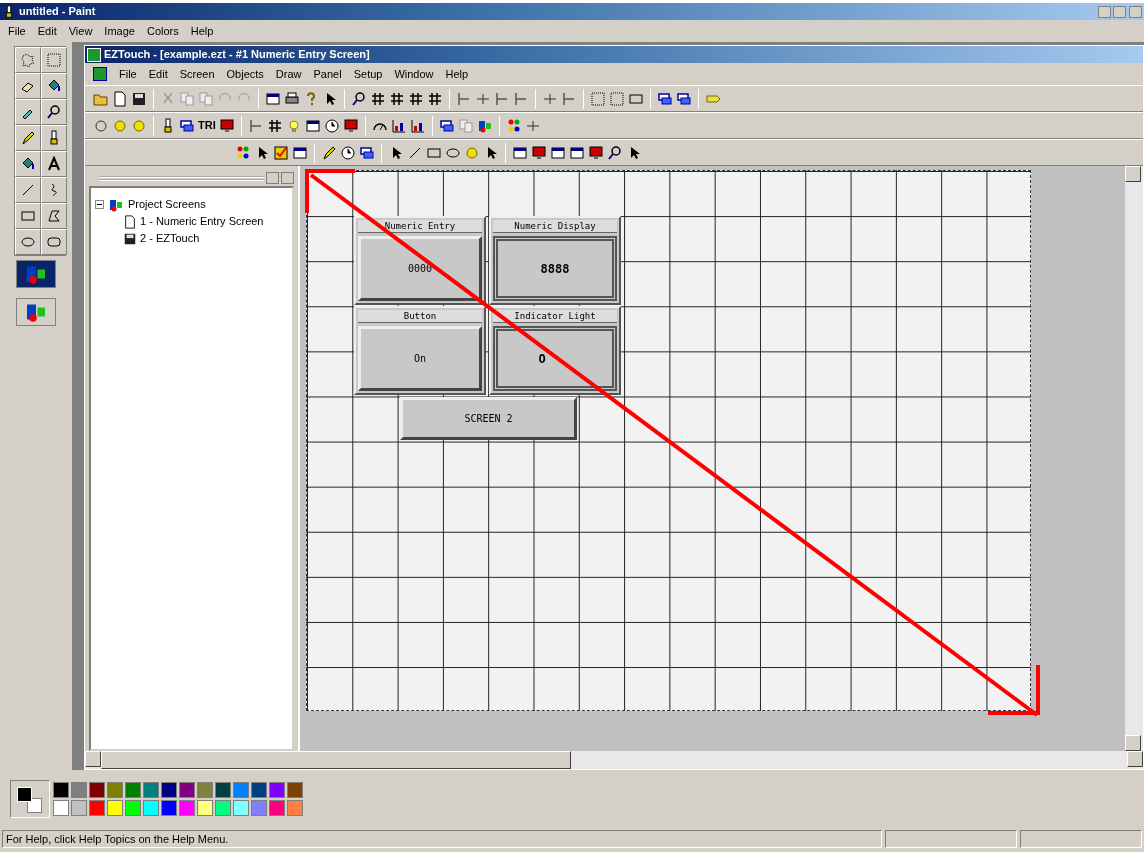 The height and width of the screenshot is (852, 1144). I want to click on scroll-up-button, so click(1133, 174).